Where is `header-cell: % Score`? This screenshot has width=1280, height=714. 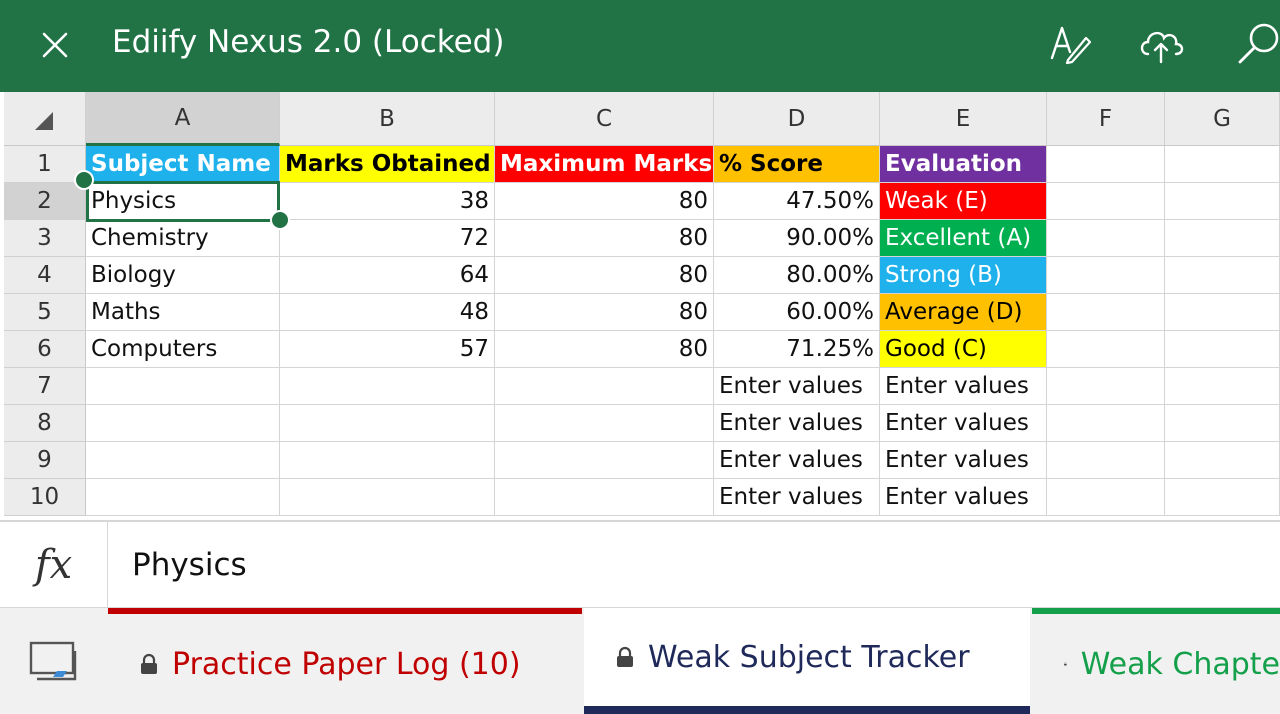
header-cell: % Score is located at coordinates (797, 164).